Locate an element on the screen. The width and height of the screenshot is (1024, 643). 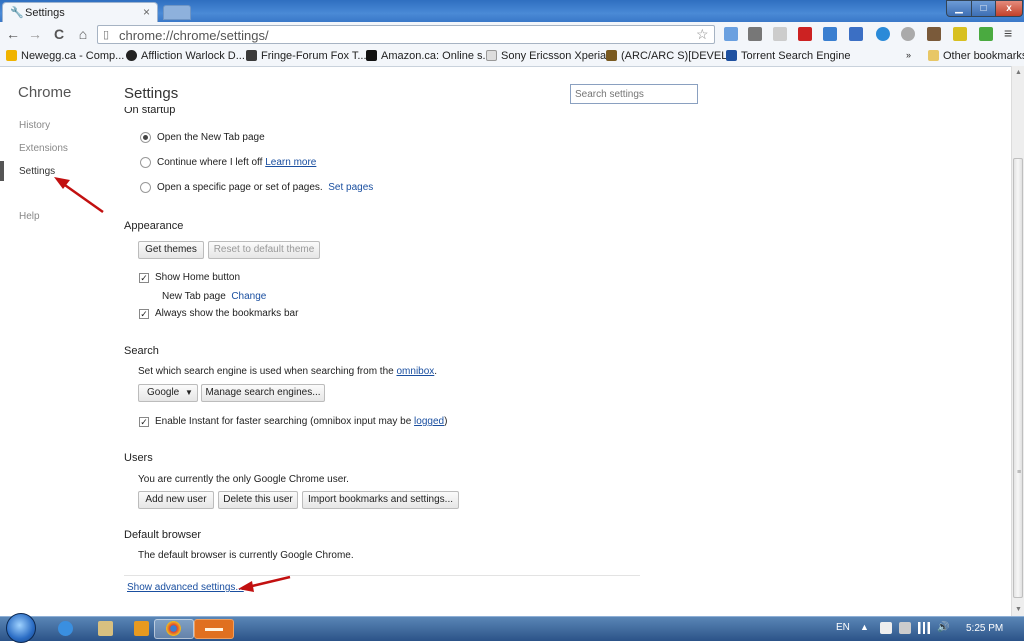
omnibox: ▯ chrome://chrome/settings/ ☆ is located at coordinates (406, 34).